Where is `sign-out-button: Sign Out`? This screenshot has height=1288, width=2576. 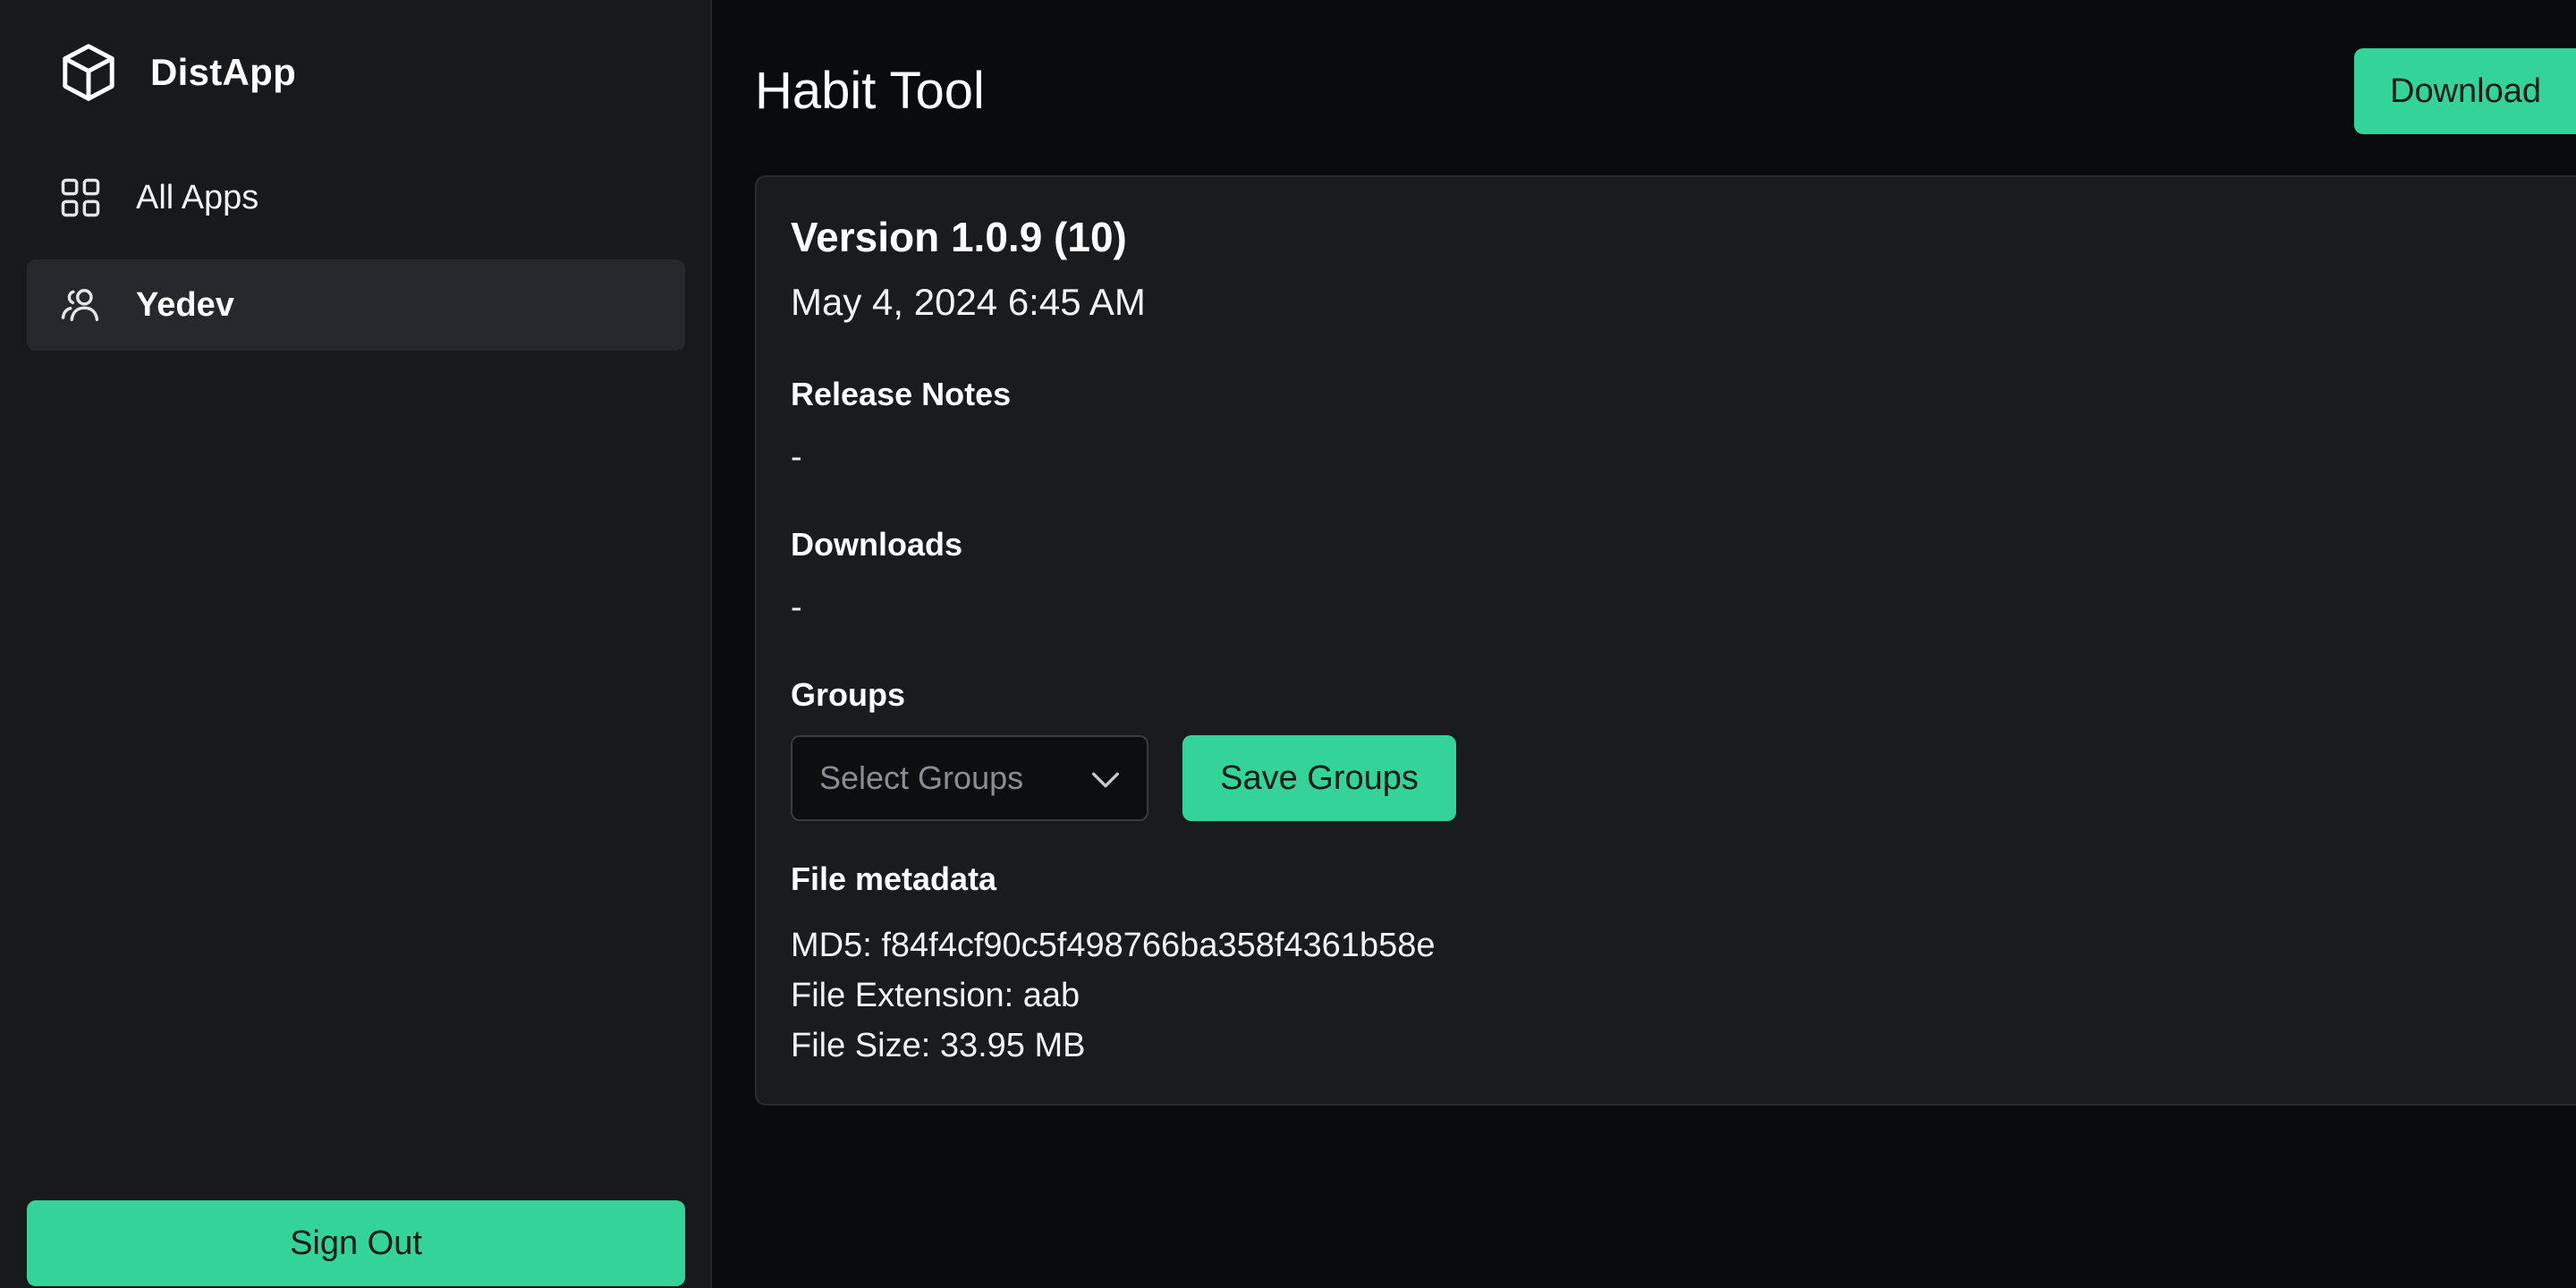
sign-out-button: Sign Out is located at coordinates (356, 1243).